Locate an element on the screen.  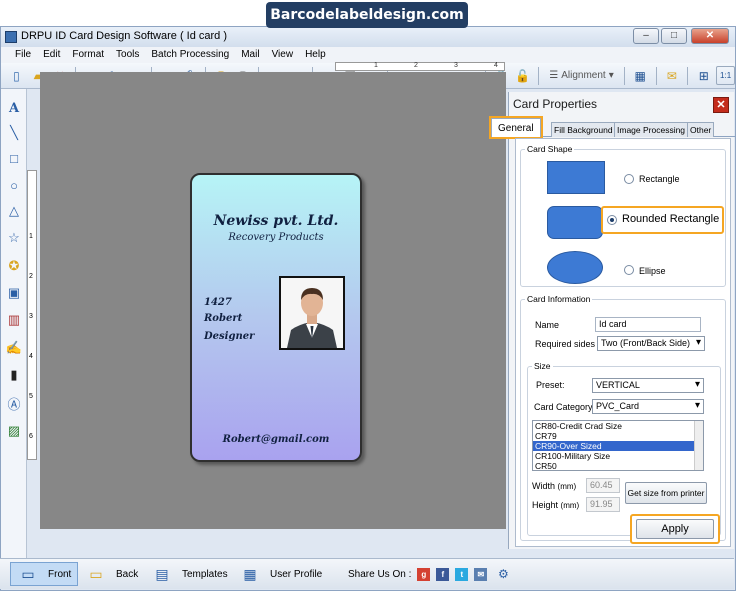
share-more-icon: ✉ is located at coordinates (481, 574).